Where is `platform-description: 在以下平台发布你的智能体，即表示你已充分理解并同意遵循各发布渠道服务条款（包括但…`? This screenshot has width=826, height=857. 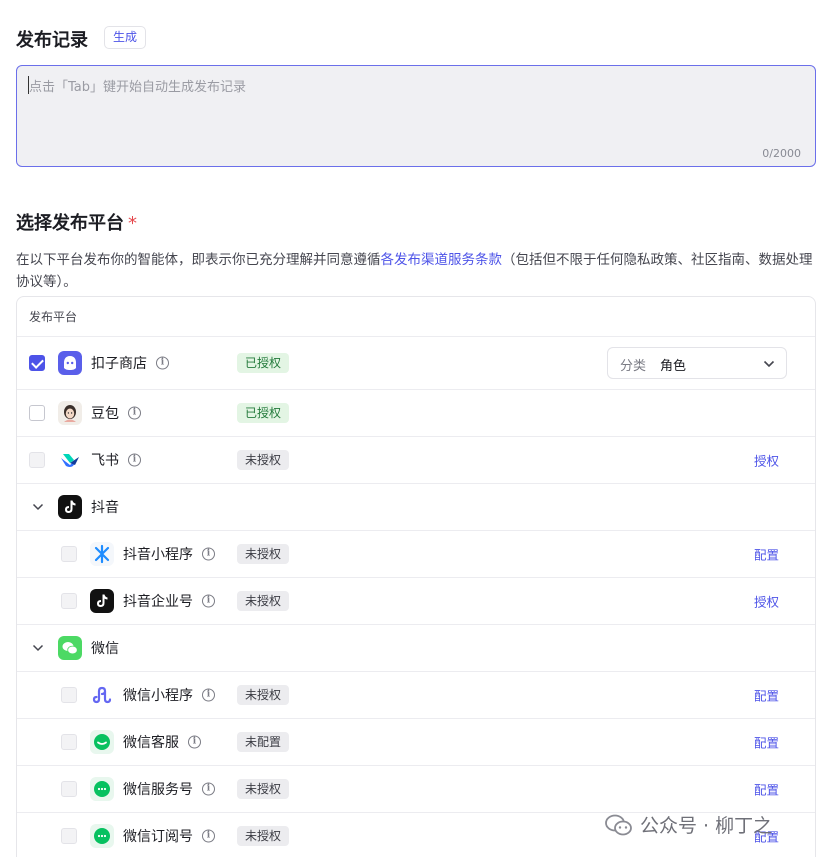 platform-description: 在以下平台发布你的智能体，即表示你已充分理解并同意遵循各发布渠道服务条款（包括但… is located at coordinates (416, 271).